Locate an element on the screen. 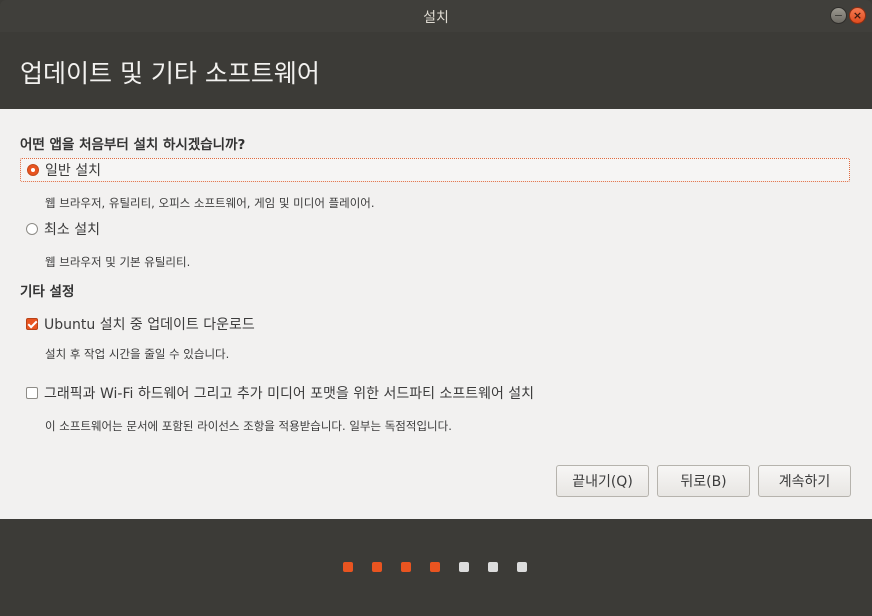 This screenshot has width=872, height=616. download-updates-label: Ubuntu 설치 중 업데이트 다운로드 is located at coordinates (149, 324).